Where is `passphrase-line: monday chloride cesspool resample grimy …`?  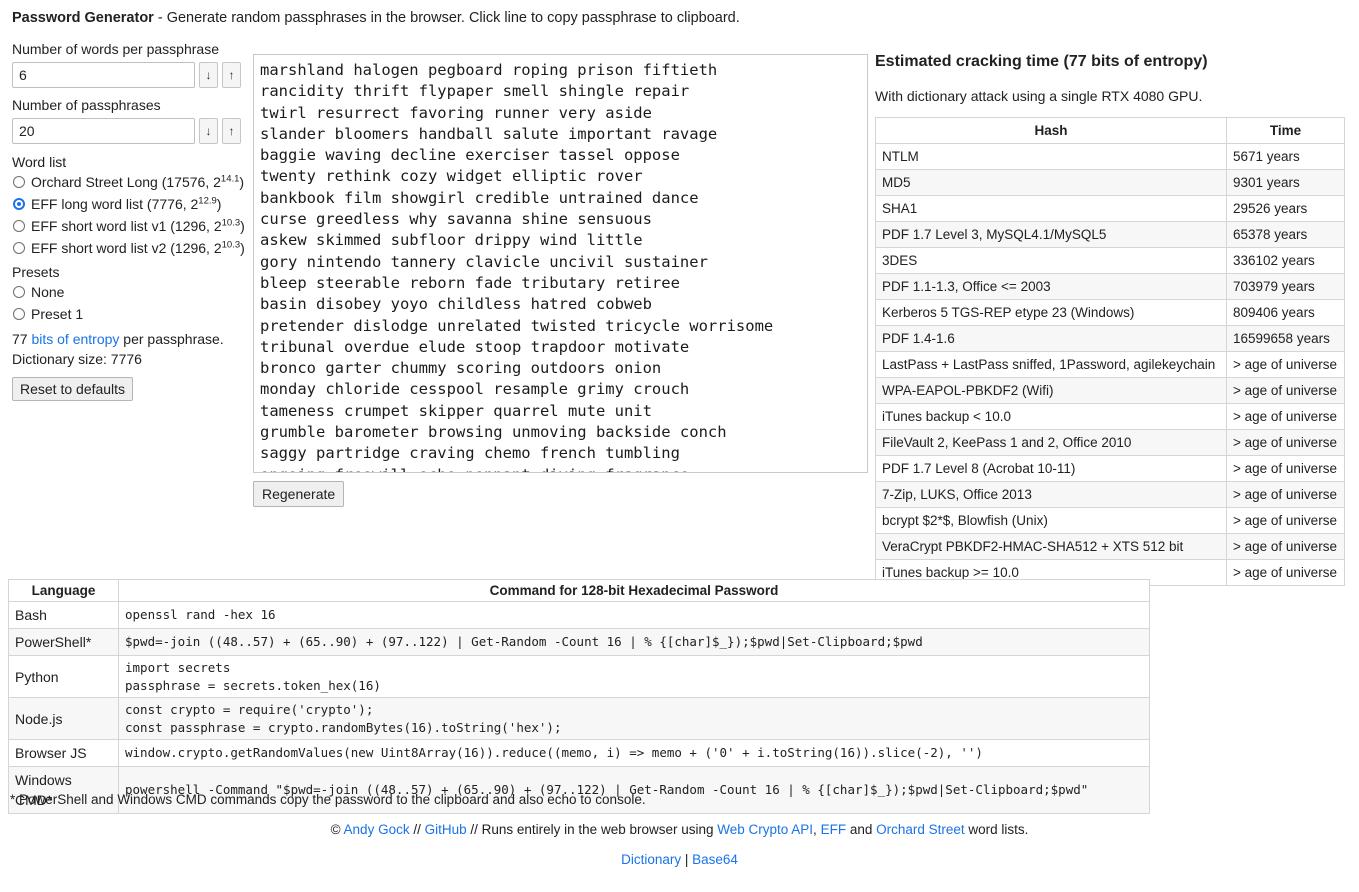 passphrase-line: monday chloride cesspool resample grimy … is located at coordinates (560, 389).